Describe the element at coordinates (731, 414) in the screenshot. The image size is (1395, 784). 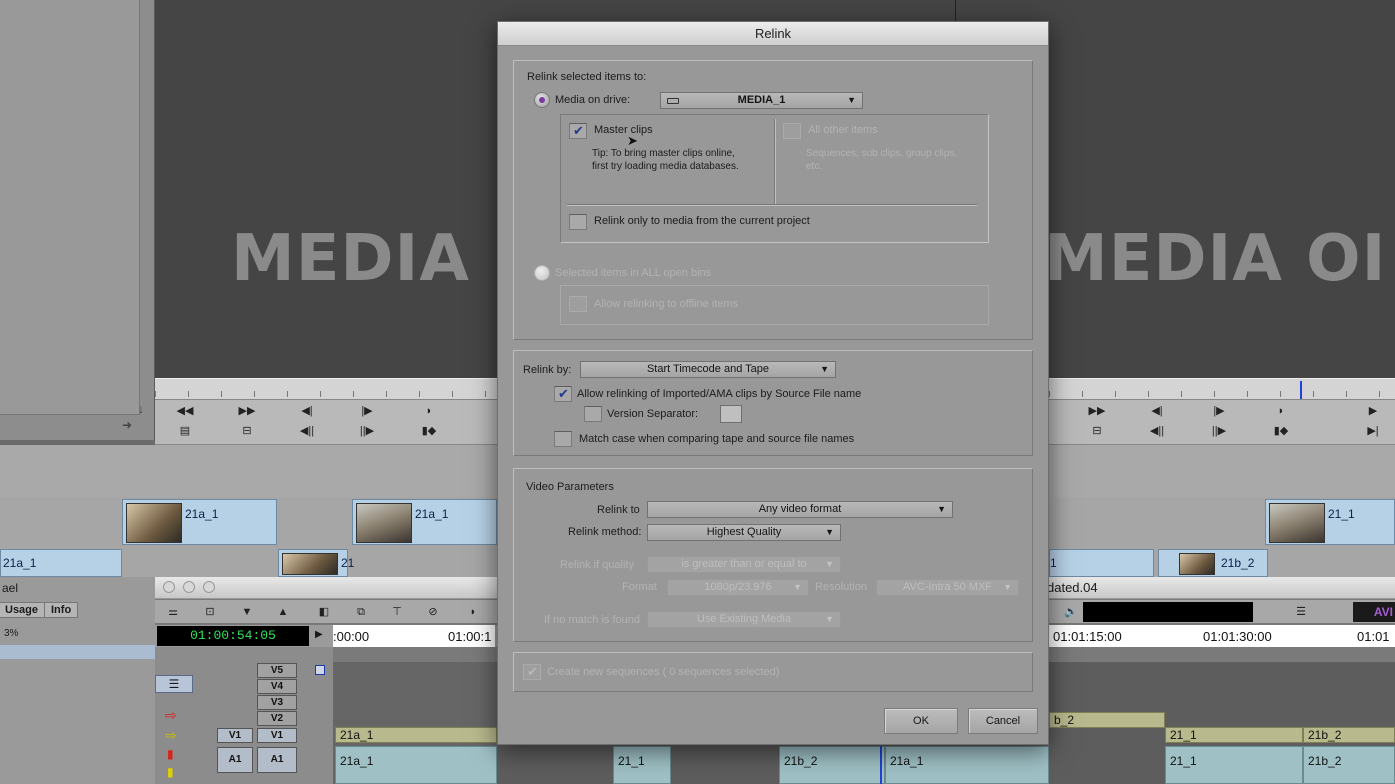
I see `version-separator-input` at that location.